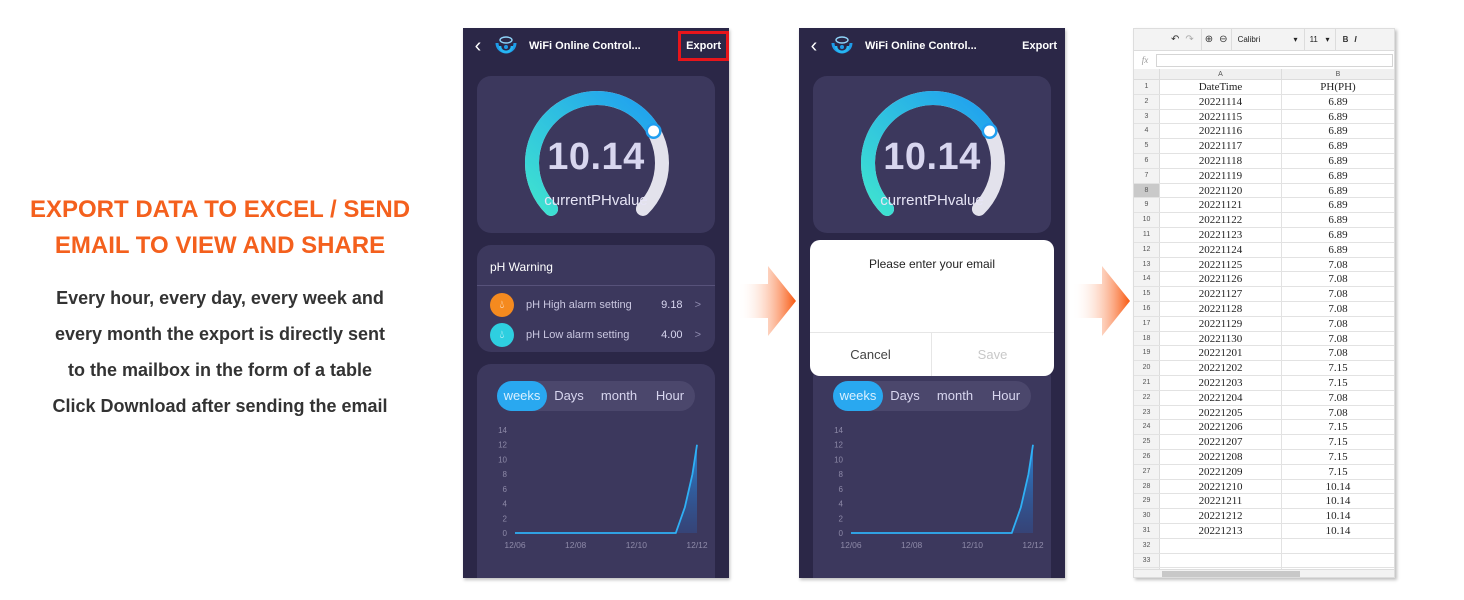  What do you see at coordinates (1355, 39) in the screenshot?
I see `italic-button: I` at bounding box center [1355, 39].